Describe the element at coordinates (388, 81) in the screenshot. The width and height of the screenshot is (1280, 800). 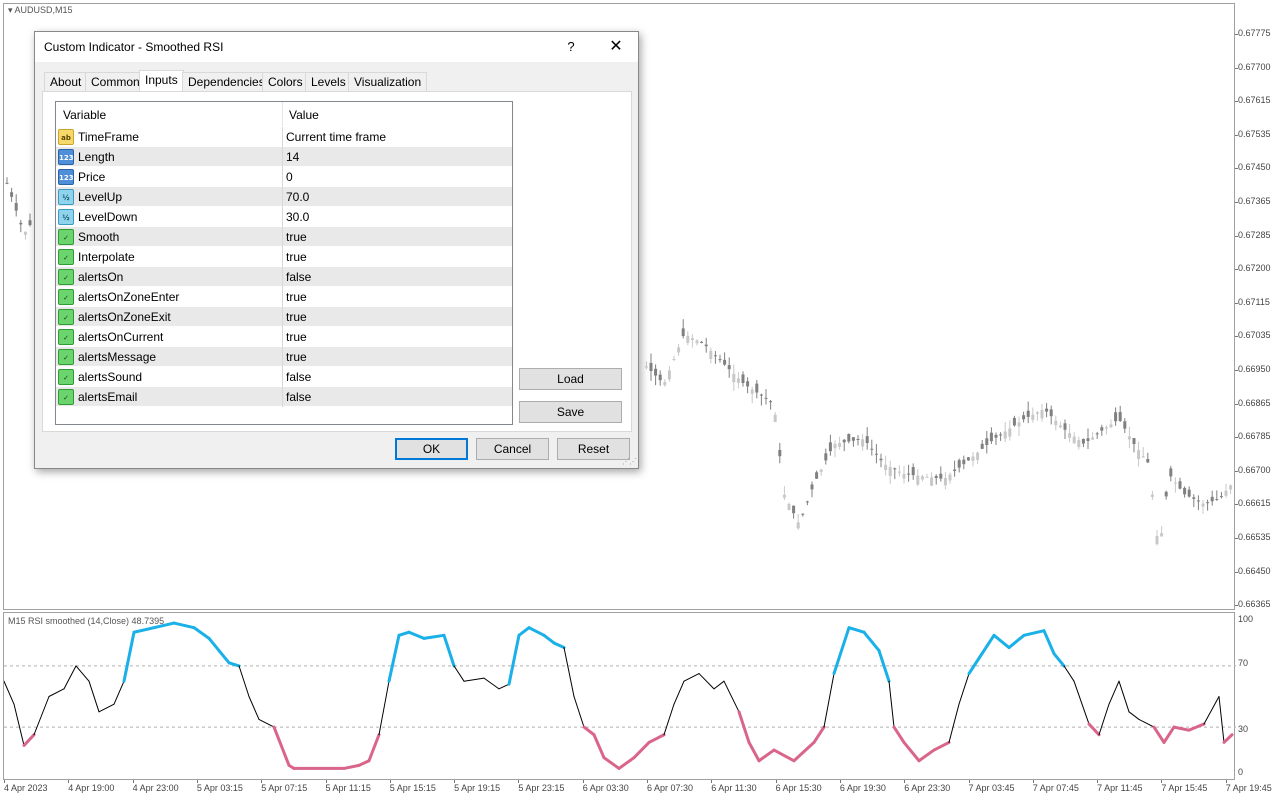
I see `tab-visualization: Visualization` at that location.